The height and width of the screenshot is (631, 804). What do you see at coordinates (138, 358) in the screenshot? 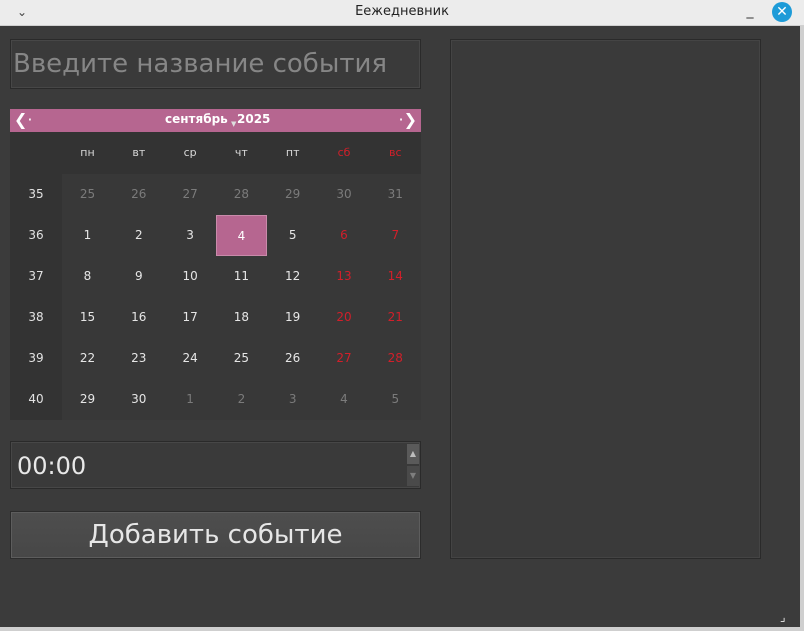
I see `calendar-day: 23` at bounding box center [138, 358].